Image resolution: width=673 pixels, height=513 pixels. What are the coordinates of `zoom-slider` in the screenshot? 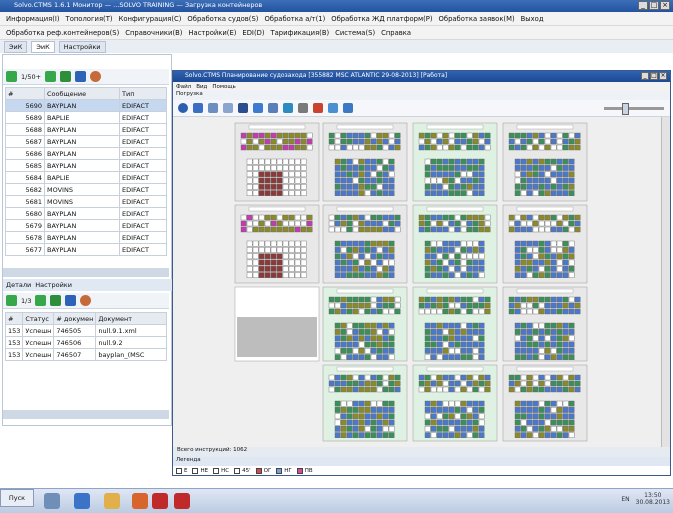 It's located at (634, 108).